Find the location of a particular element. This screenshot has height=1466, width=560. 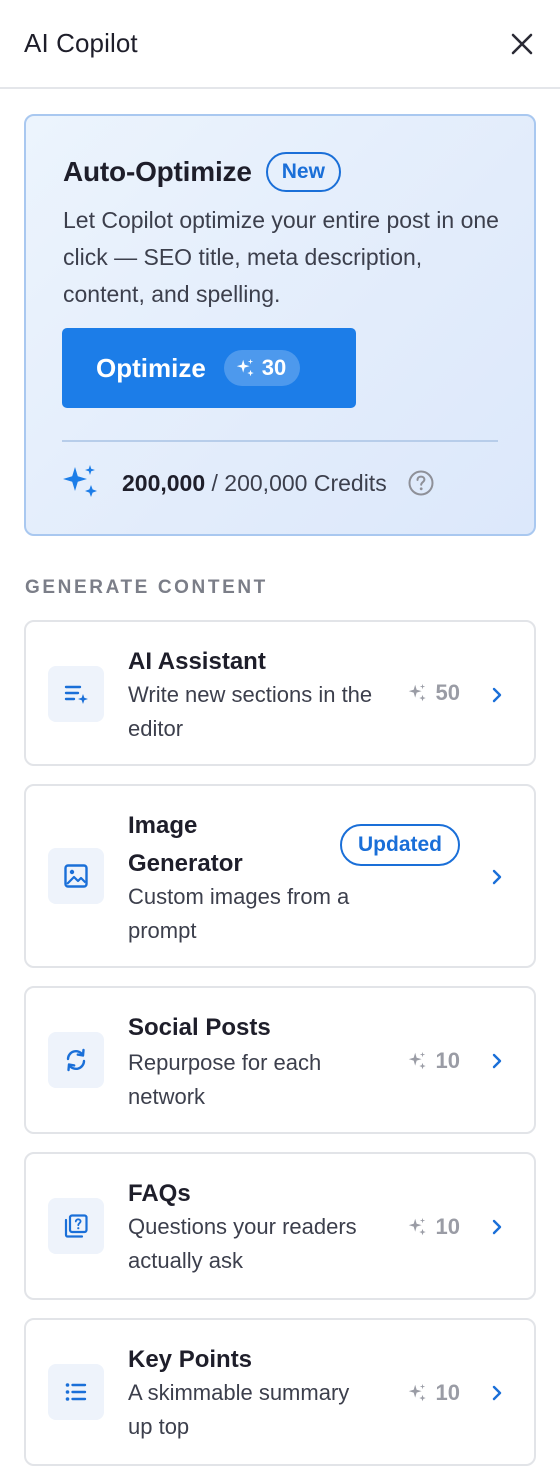

question-circle-icon is located at coordinates (421, 483).